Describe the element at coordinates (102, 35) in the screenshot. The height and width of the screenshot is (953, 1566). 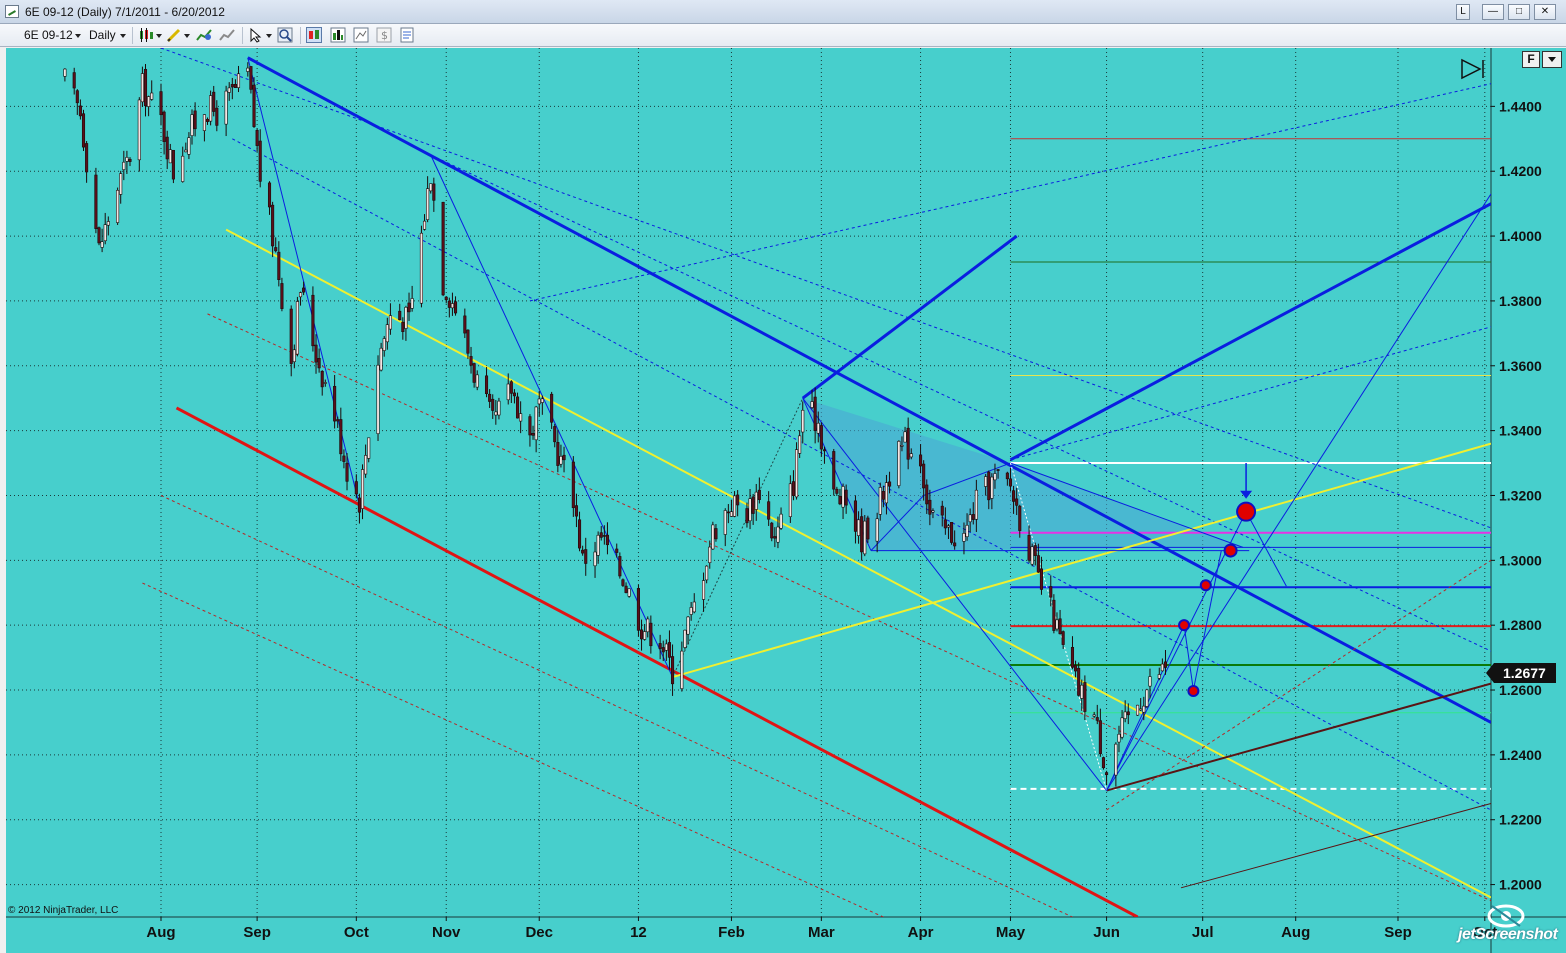
I see `interval-selector: Daily` at that location.